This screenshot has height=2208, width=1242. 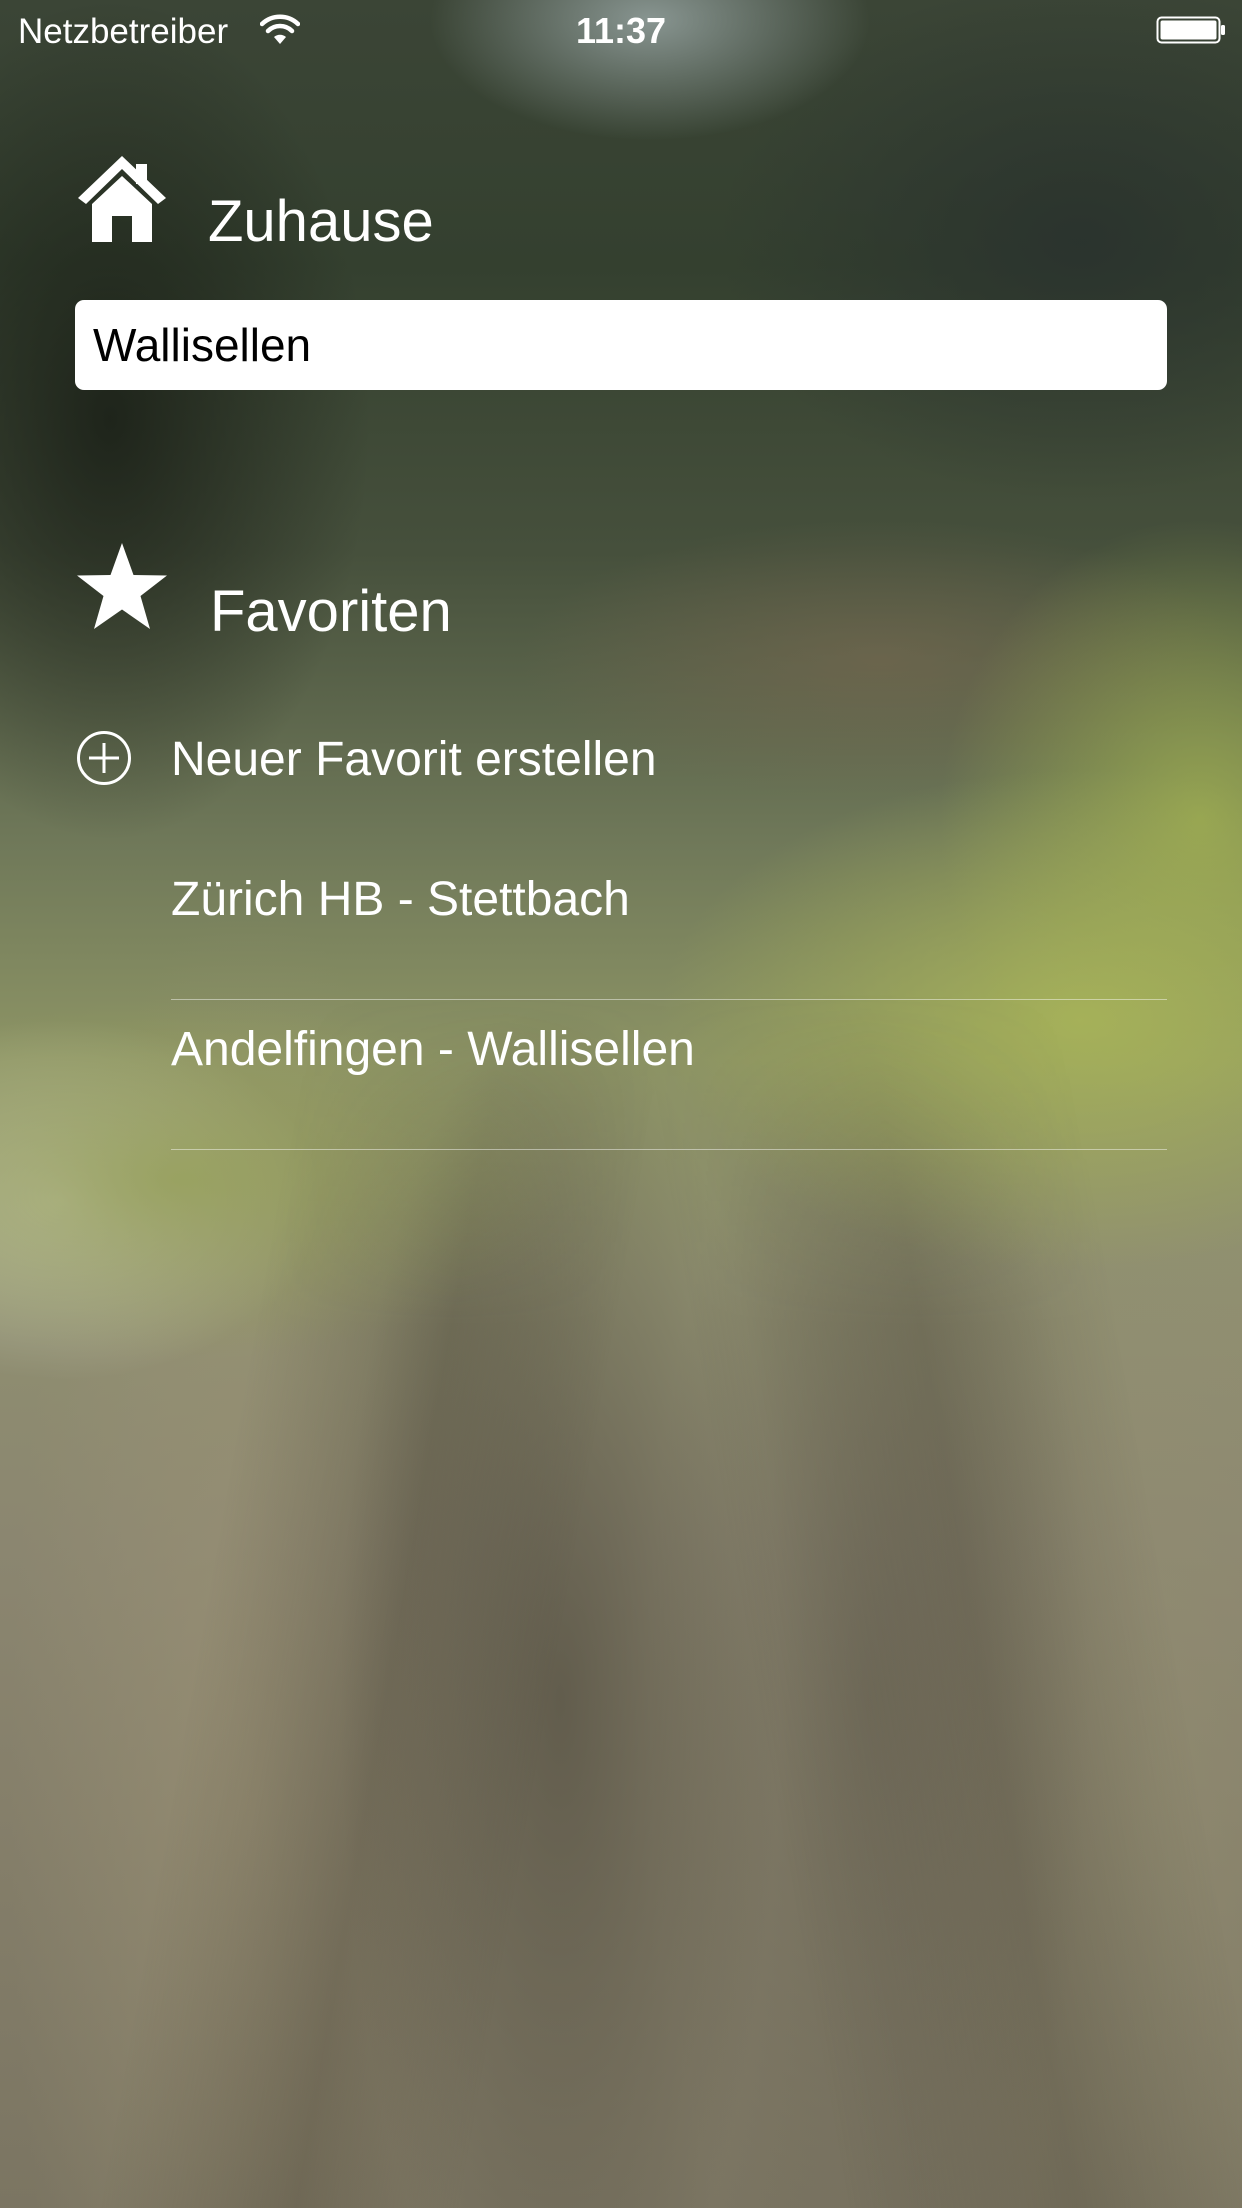 I want to click on home-icon, so click(x=122, y=199).